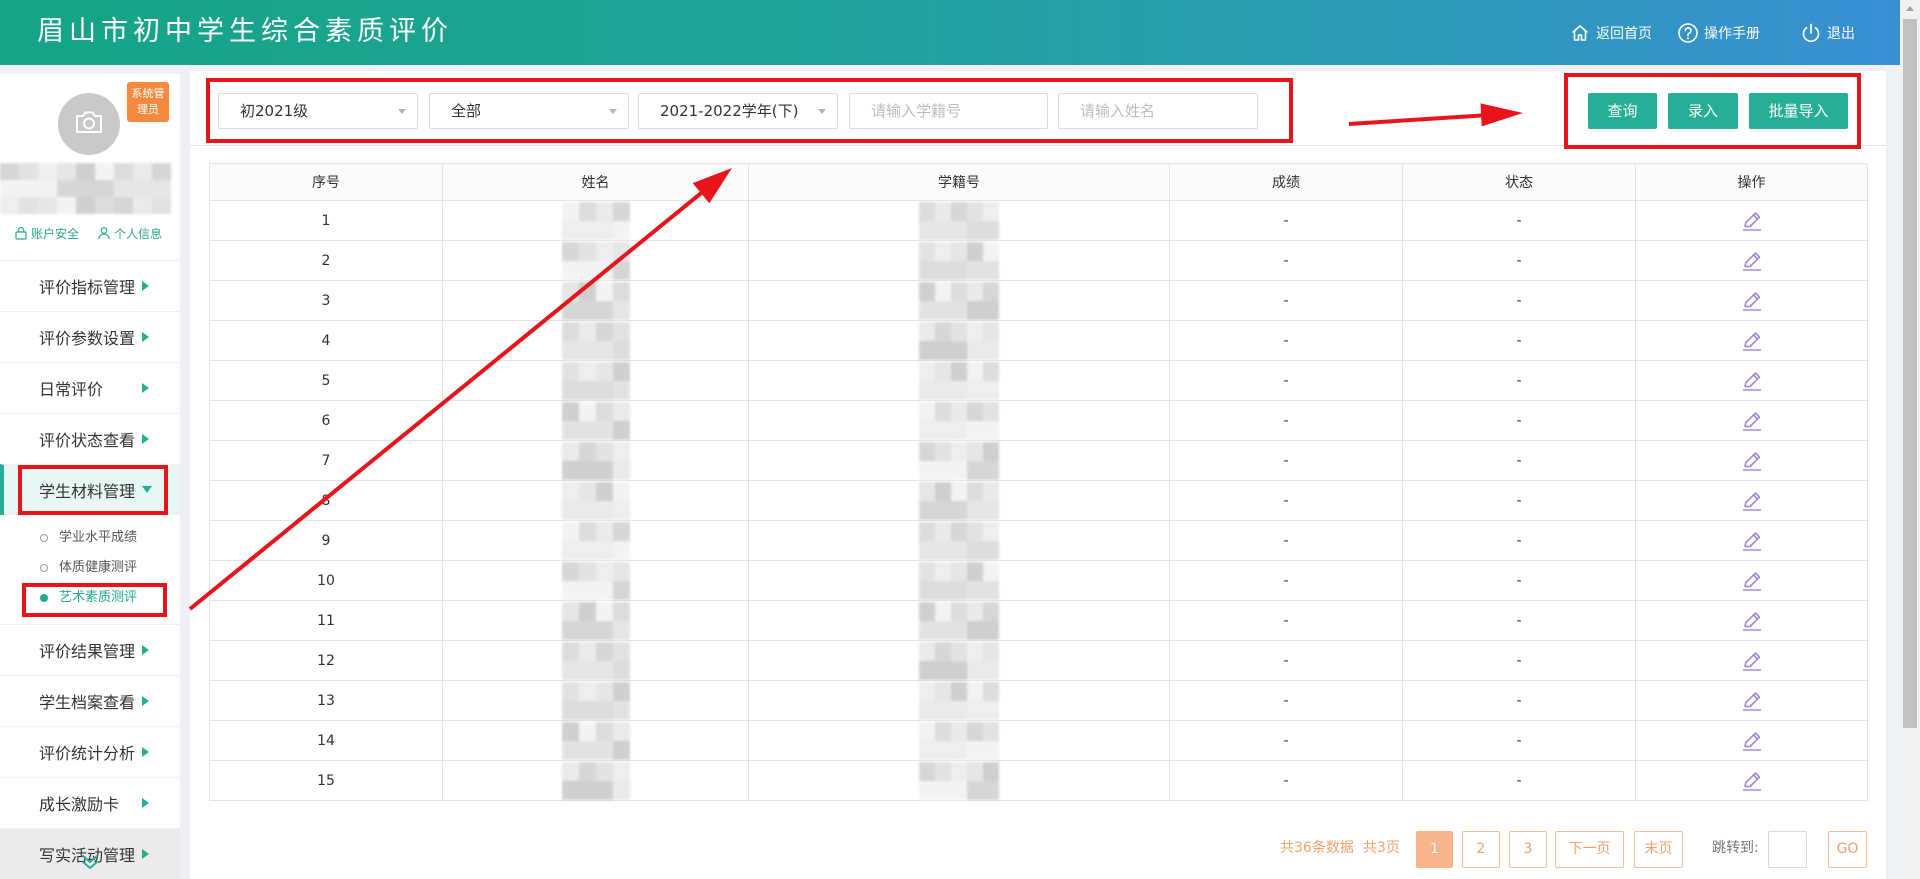 The height and width of the screenshot is (879, 1920). I want to click on row-index-cell: 8, so click(326, 500).